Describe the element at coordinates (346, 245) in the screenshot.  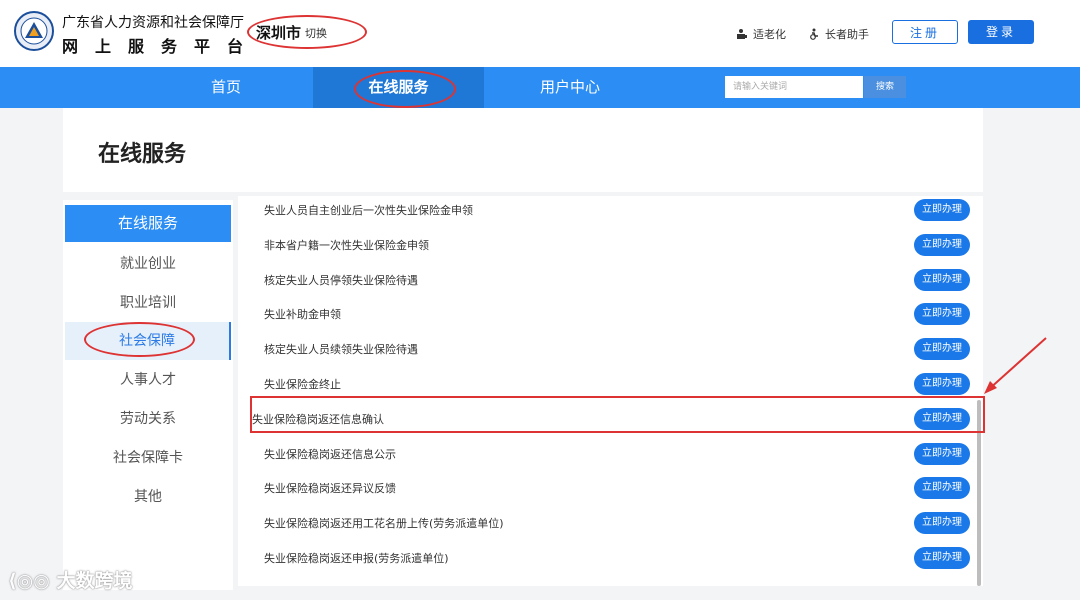
I see `service-name: 非本省户籍一次性失业保险金申领` at that location.